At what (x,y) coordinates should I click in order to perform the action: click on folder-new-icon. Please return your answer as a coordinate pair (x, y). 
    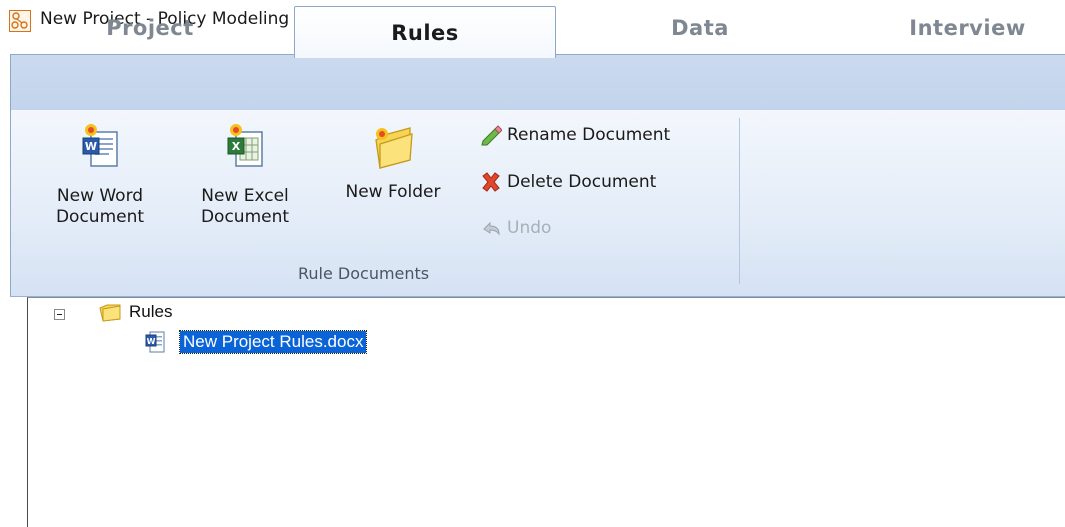
    Looking at the image, I should click on (394, 148).